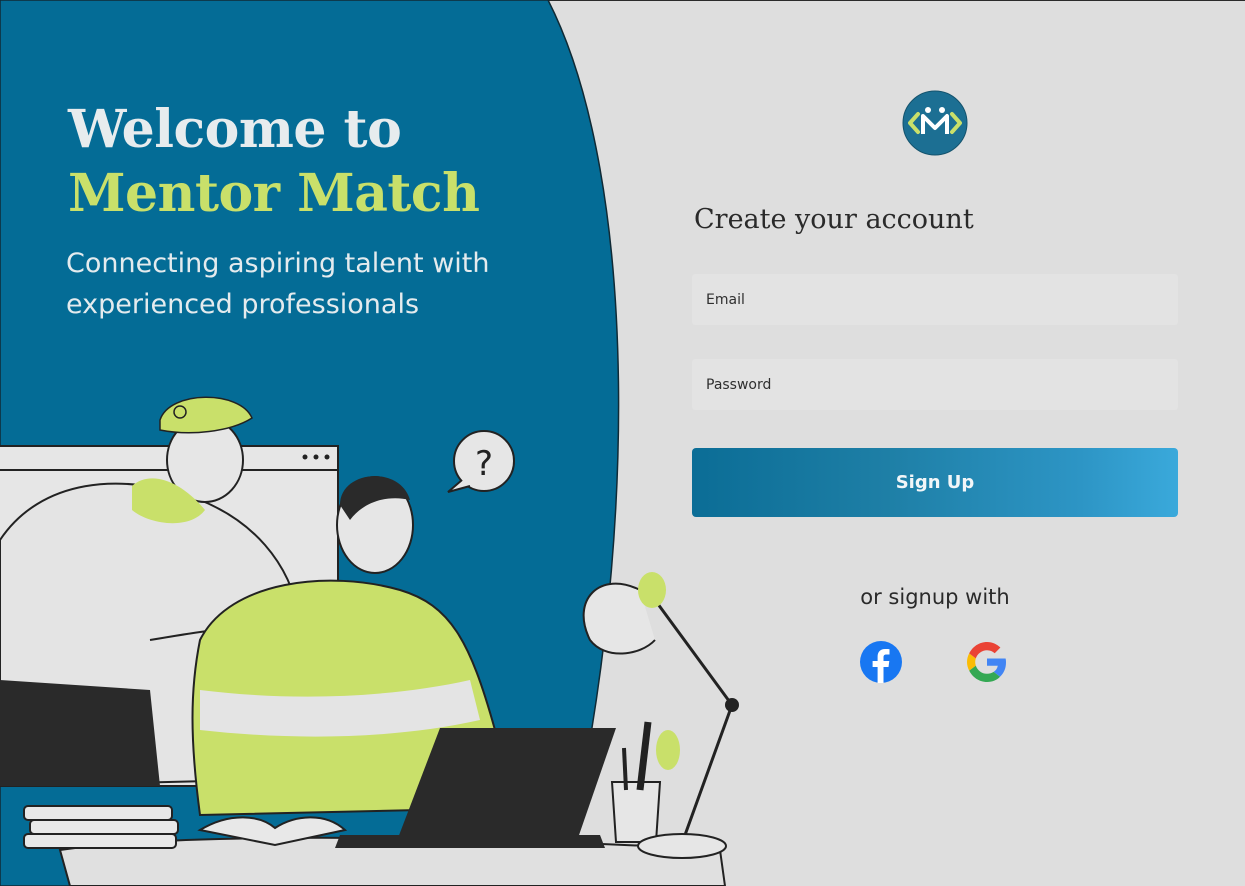 The width and height of the screenshot is (1245, 886). Describe the element at coordinates (235, 129) in the screenshot. I see `hero-title-line1: Welcome to` at that location.